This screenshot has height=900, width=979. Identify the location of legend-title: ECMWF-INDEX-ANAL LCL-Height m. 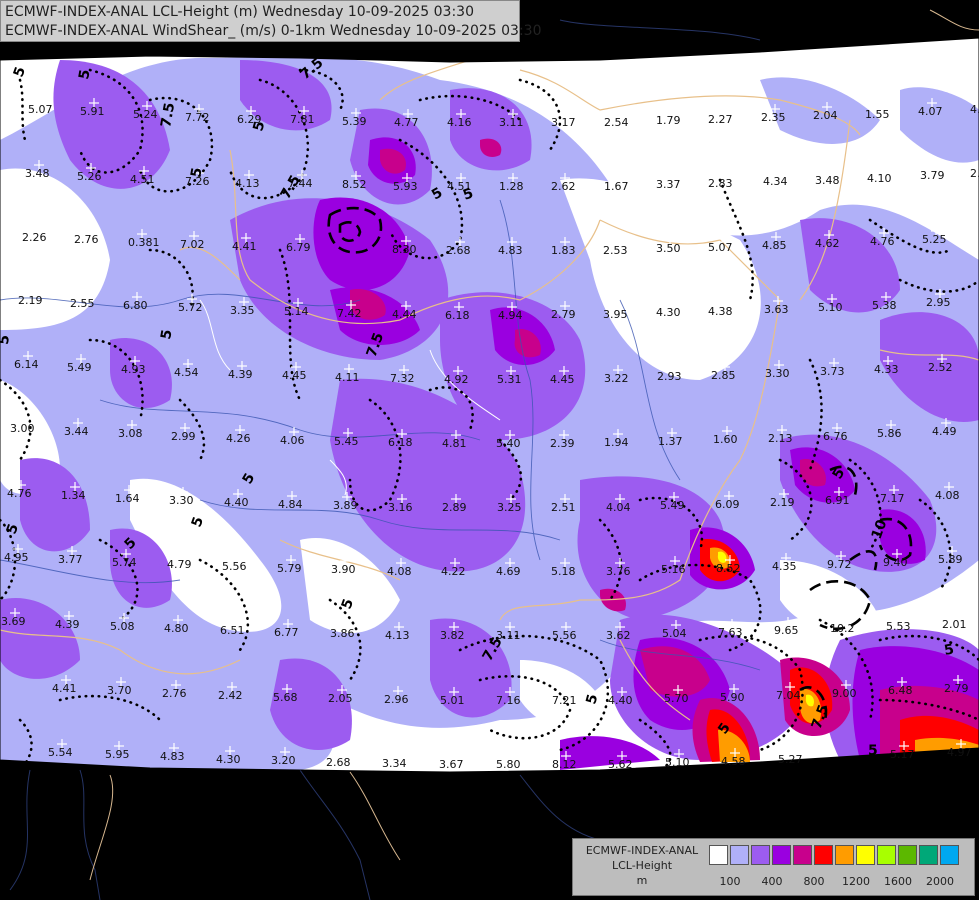
(642, 865).